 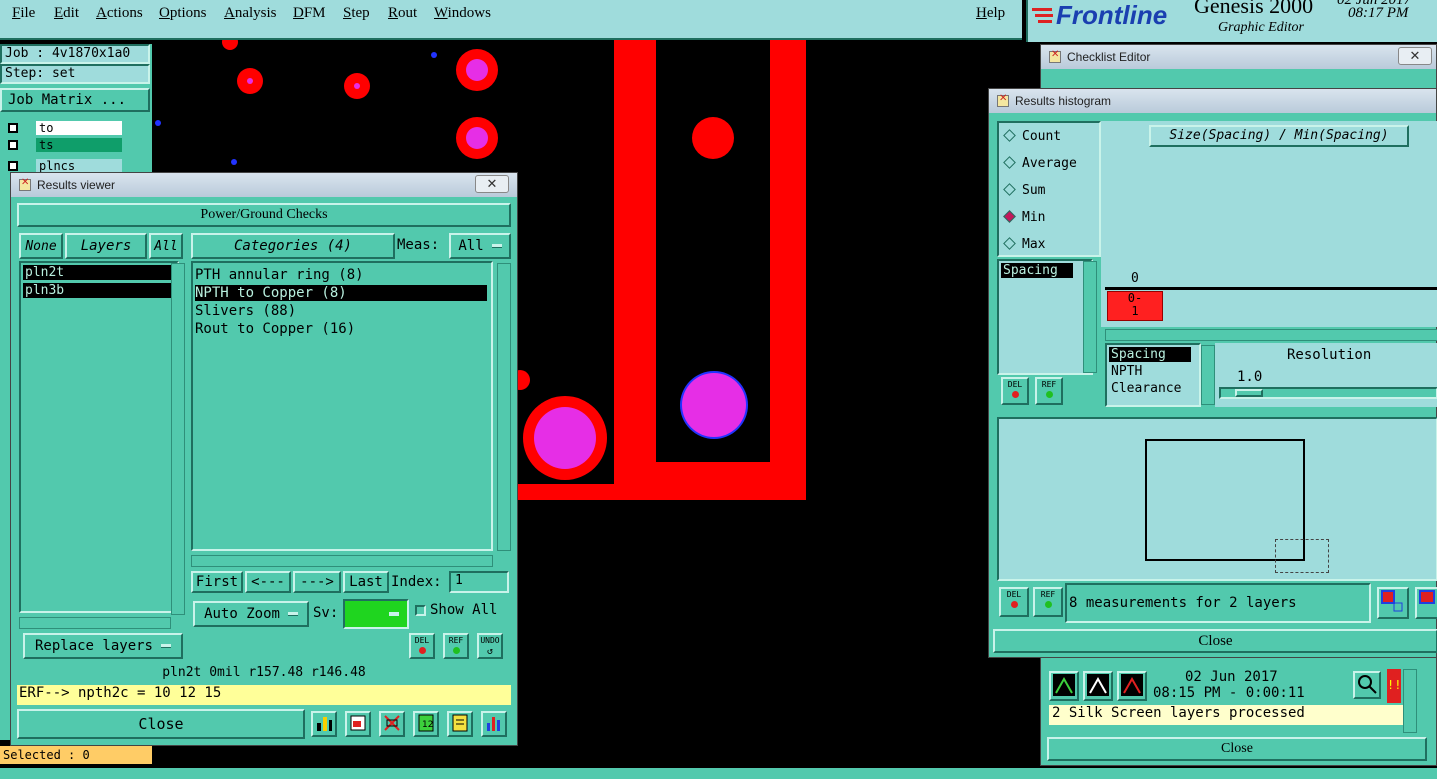 I want to click on menu-edit: Edit, so click(x=66, y=13).